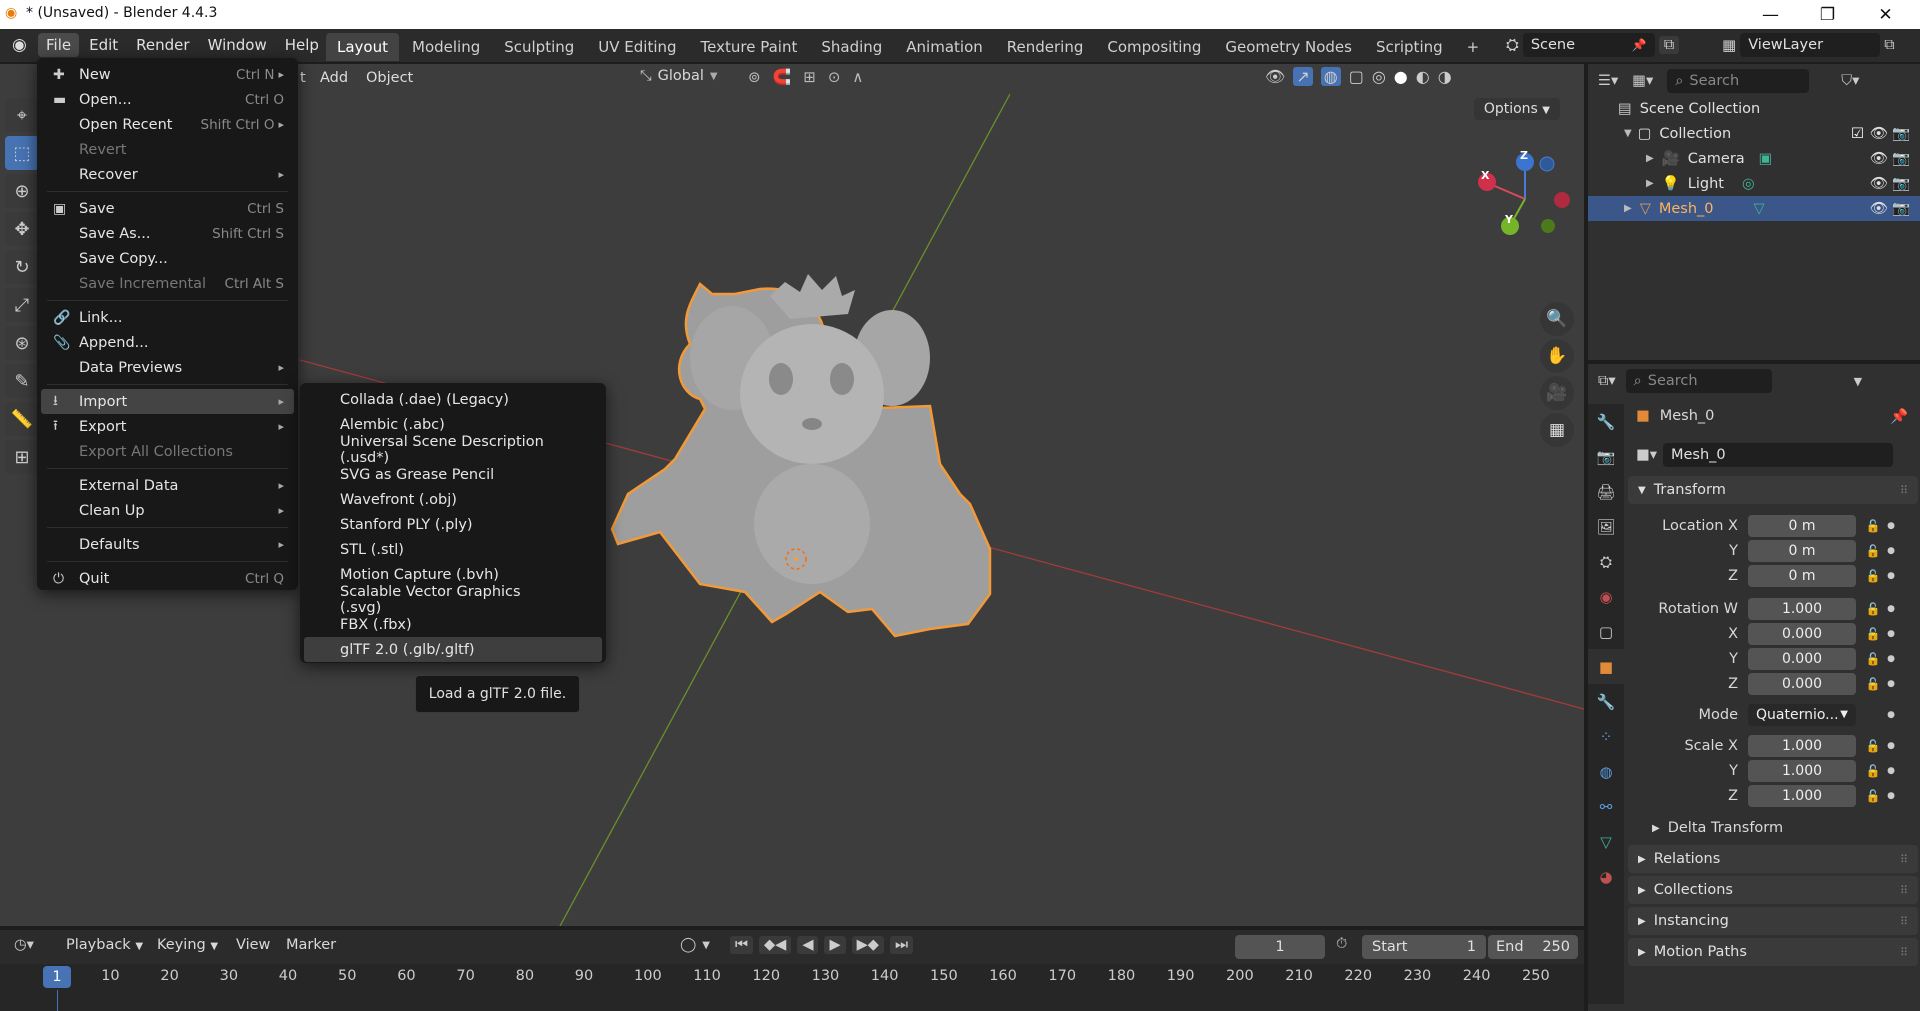 The height and width of the screenshot is (1011, 1920). I want to click on gizmo-toggle-icon: ↗, so click(1303, 76).